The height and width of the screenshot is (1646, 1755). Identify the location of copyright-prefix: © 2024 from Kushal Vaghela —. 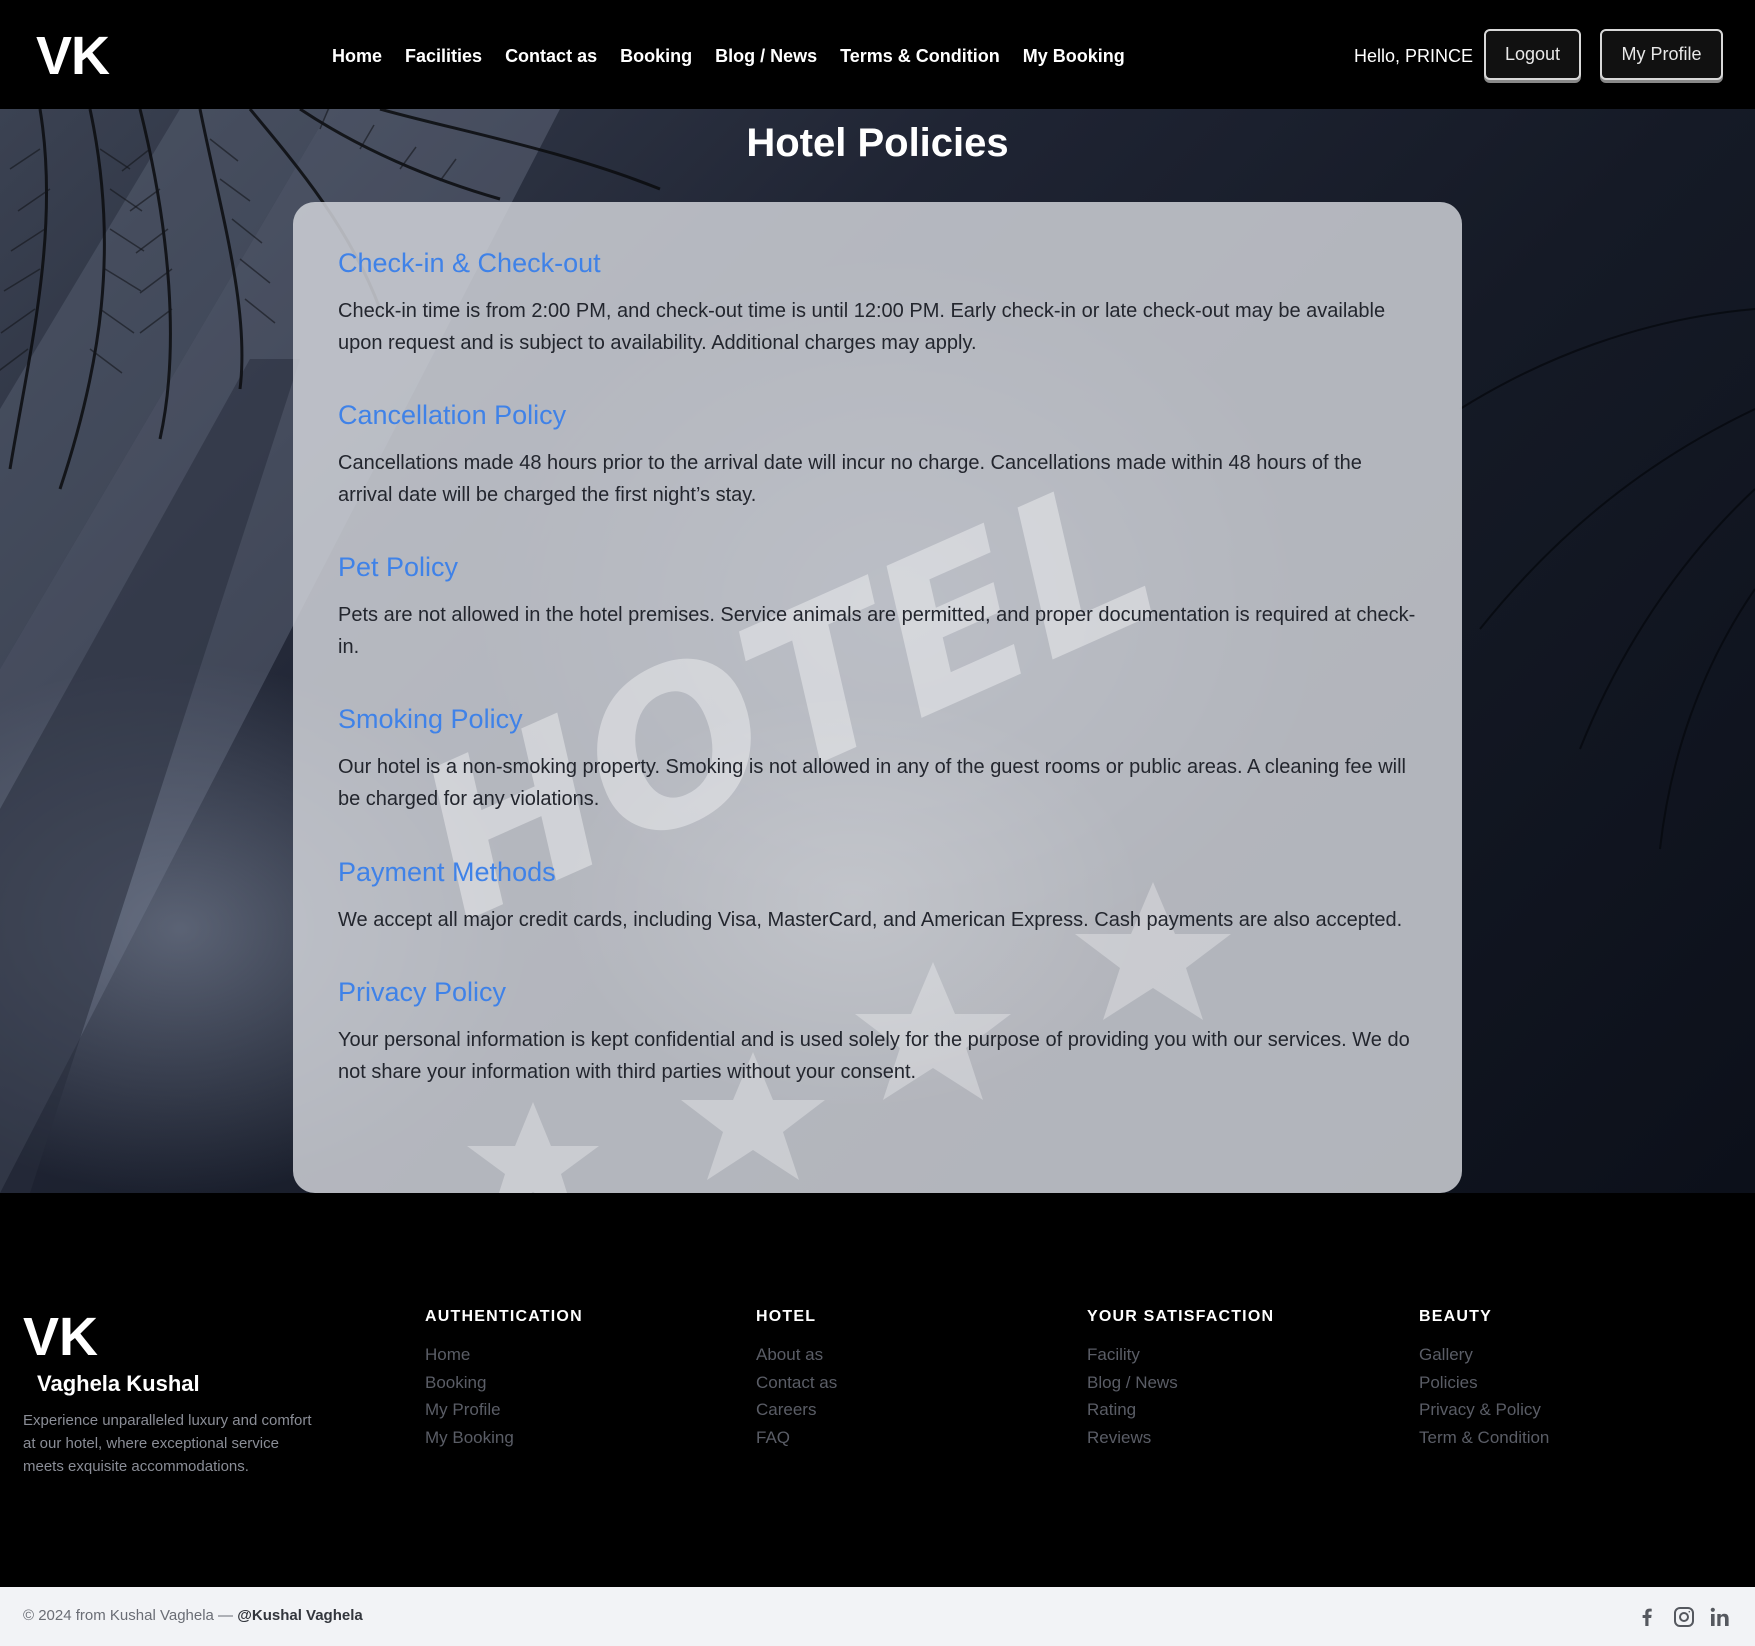
(130, 1615).